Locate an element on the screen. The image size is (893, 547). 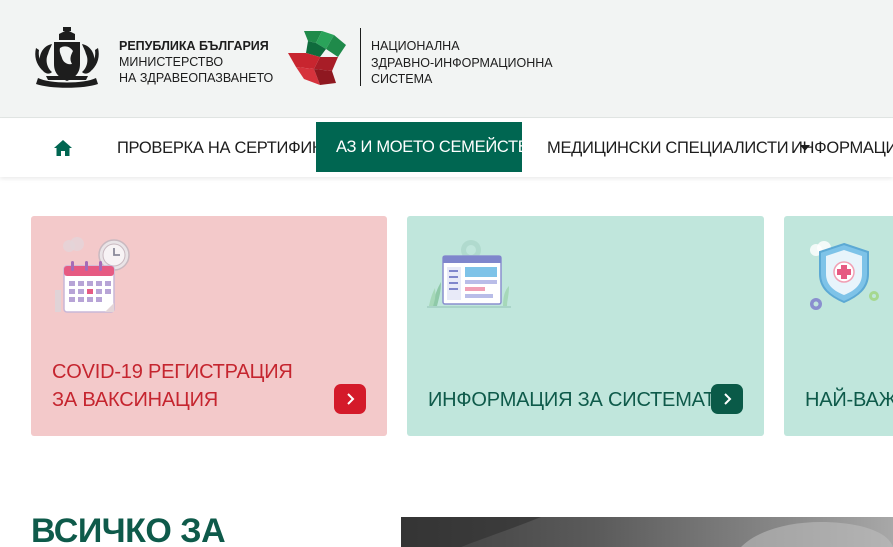
home-icon is located at coordinates (63, 148).